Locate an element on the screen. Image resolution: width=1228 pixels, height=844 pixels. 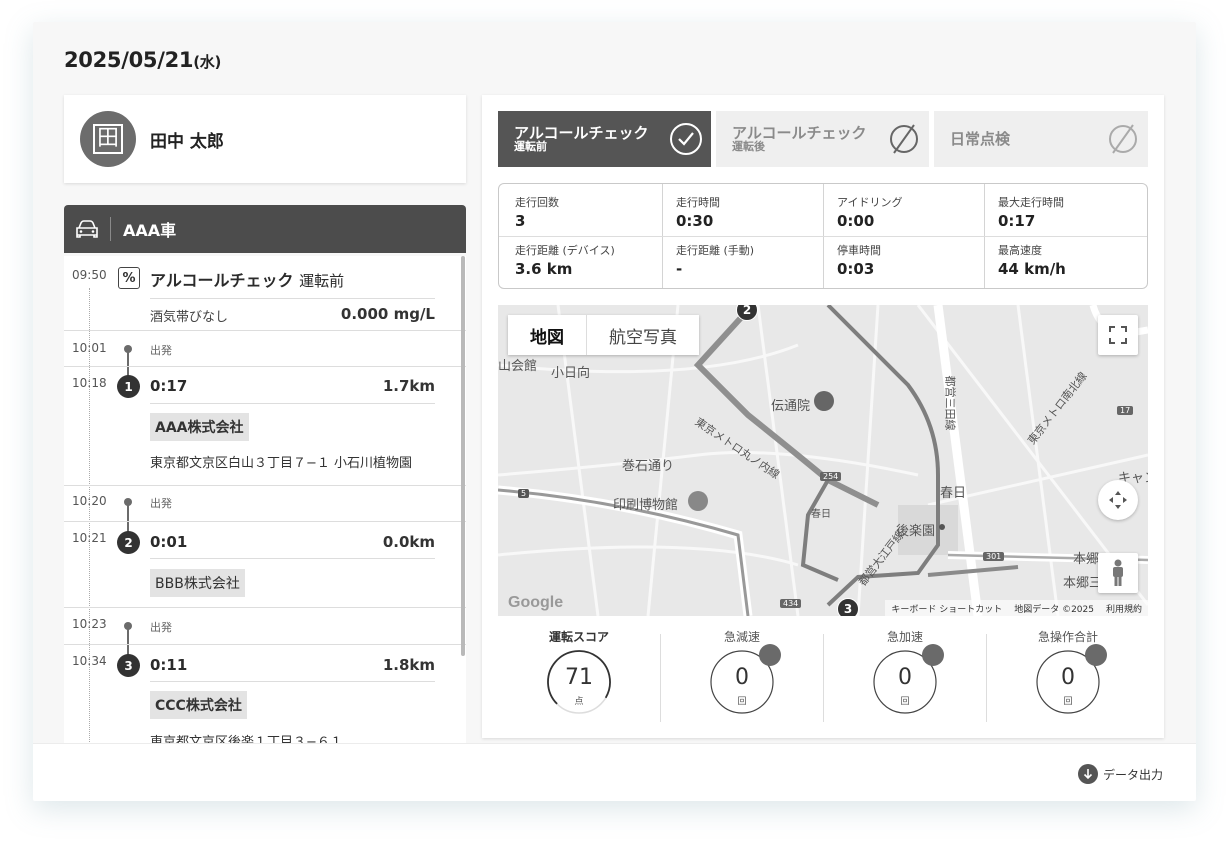
not-available-icon is located at coordinates (904, 139).